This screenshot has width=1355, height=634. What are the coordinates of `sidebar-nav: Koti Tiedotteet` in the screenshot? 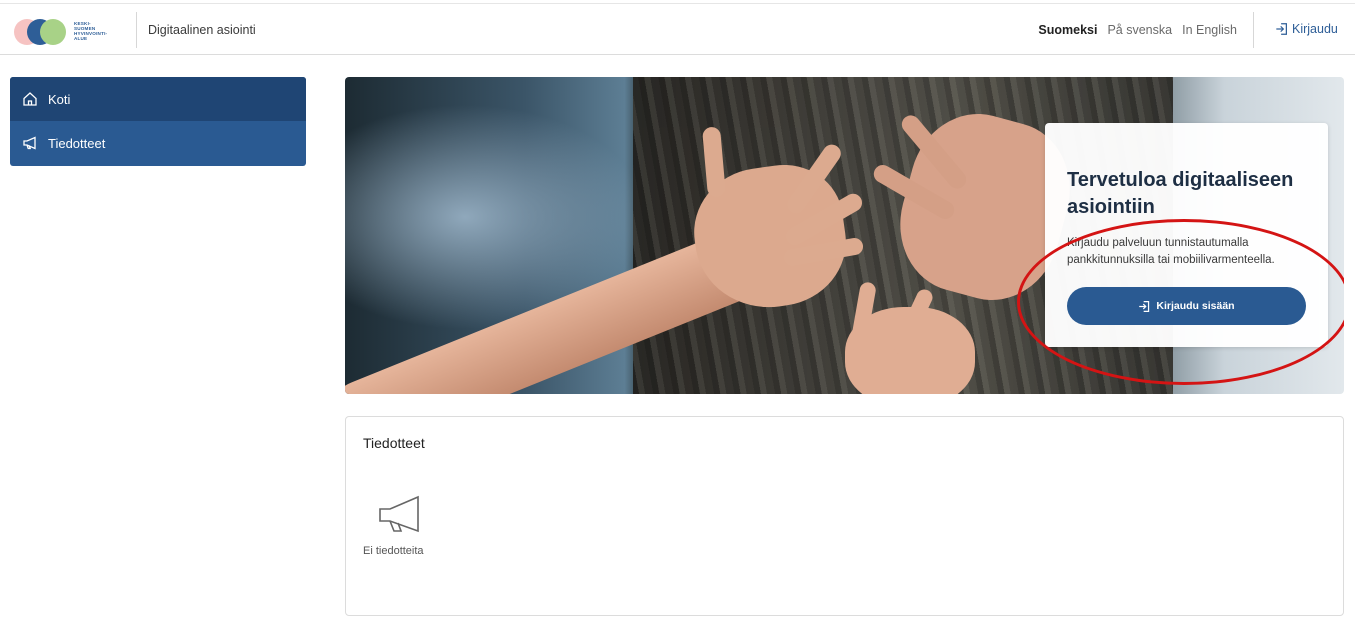 It's located at (158, 121).